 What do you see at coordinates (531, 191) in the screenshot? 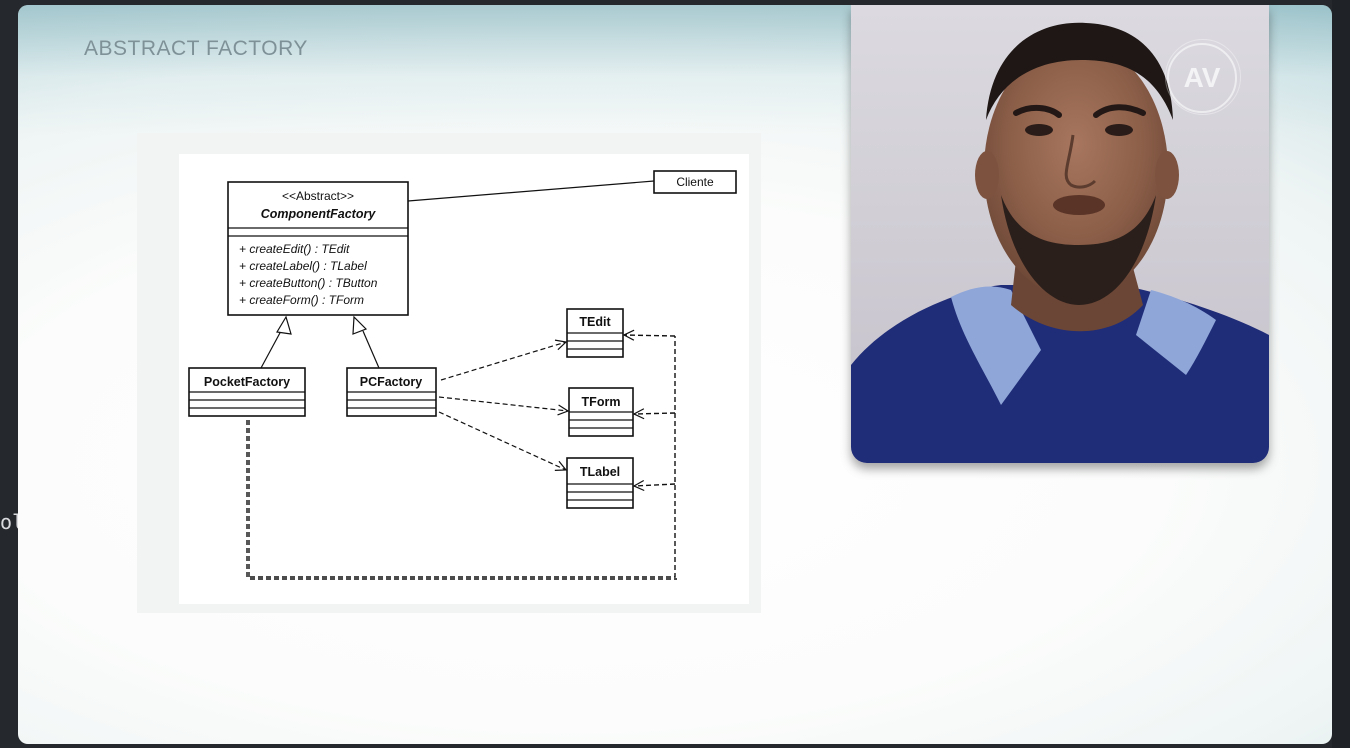
I see `client-association-line` at bounding box center [531, 191].